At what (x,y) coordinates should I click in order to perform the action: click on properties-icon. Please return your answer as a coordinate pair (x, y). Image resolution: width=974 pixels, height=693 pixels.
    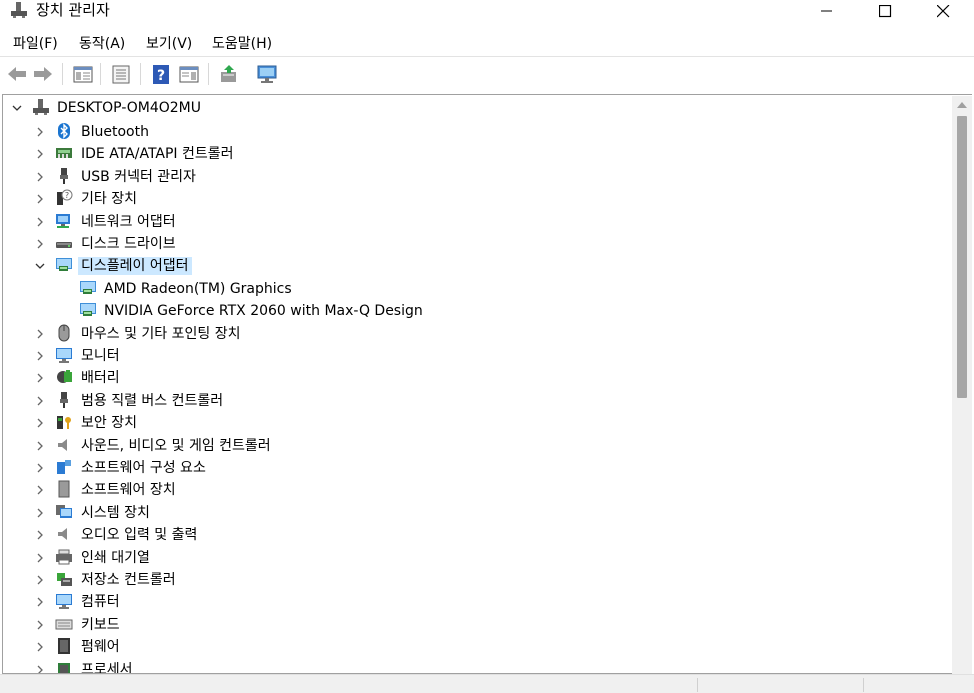
    Looking at the image, I should click on (121, 74).